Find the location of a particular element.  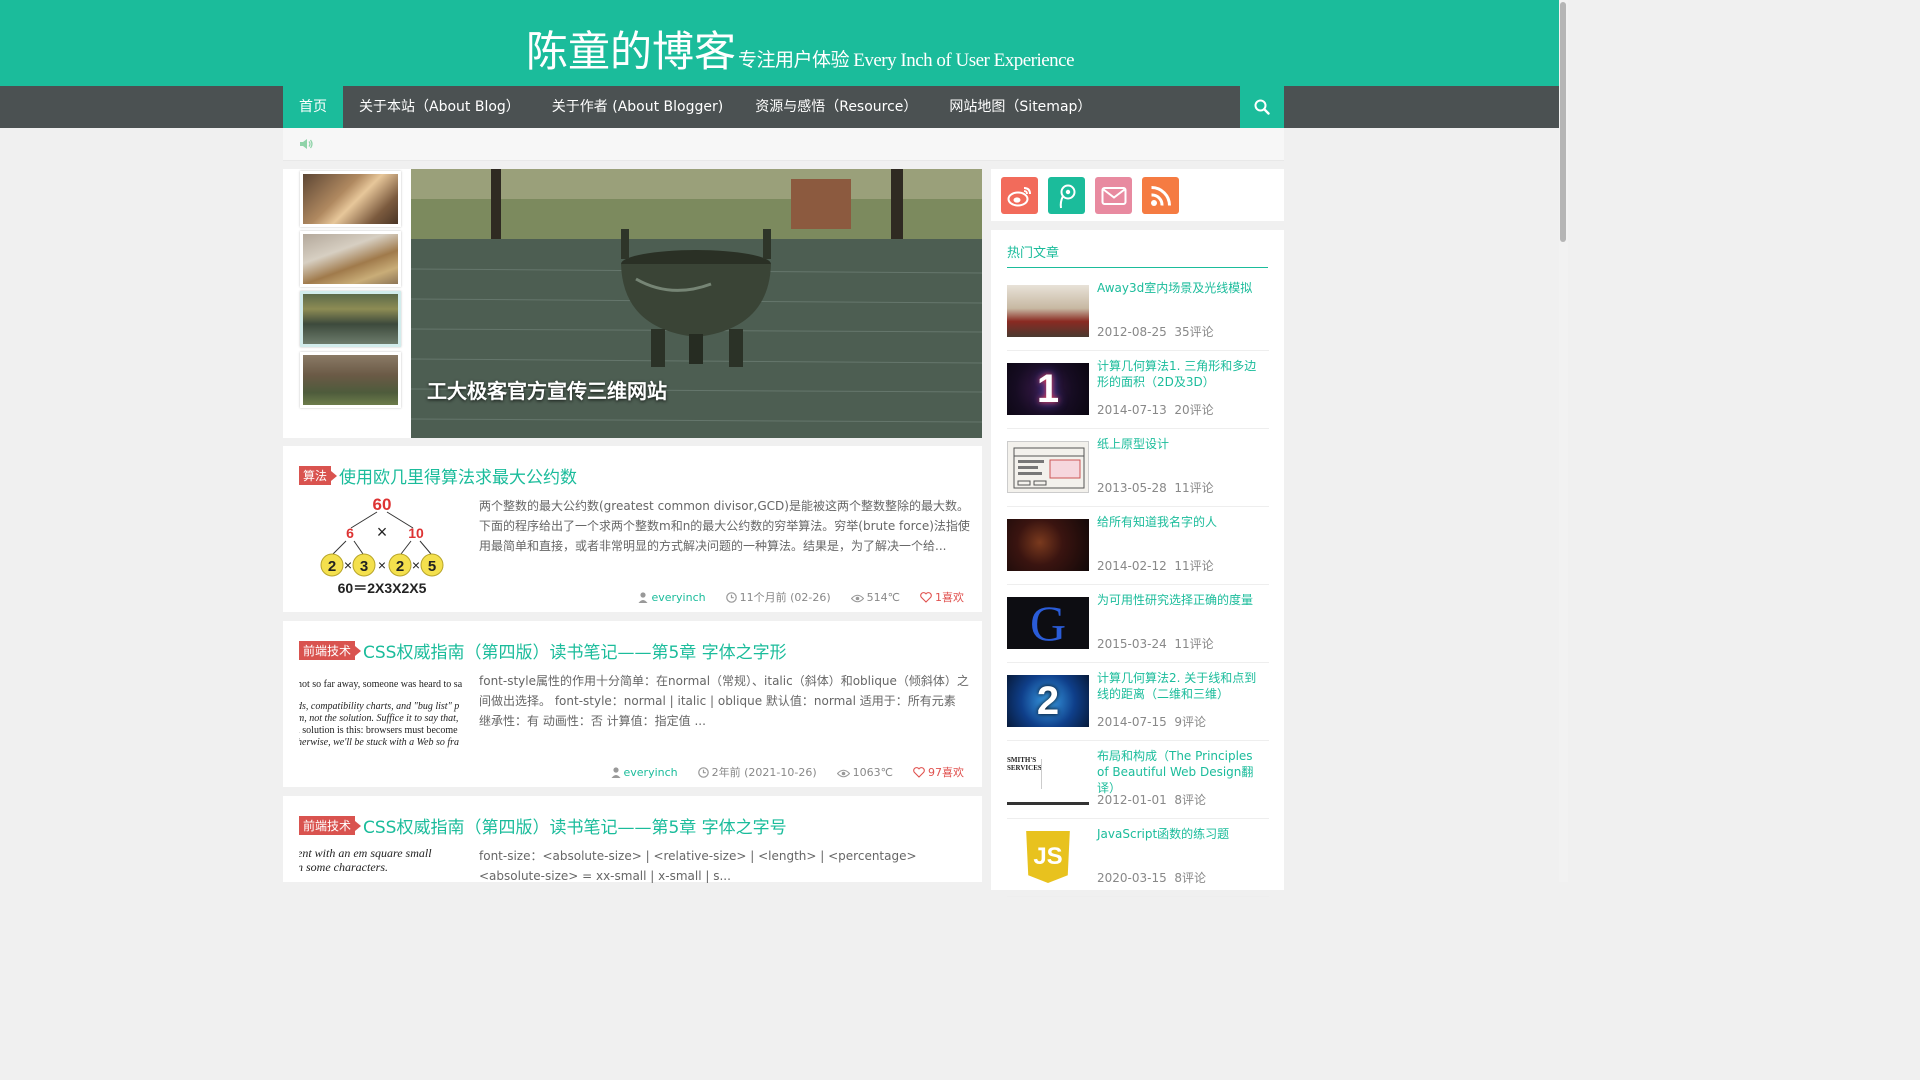

hot-thumbnail: 2 is located at coordinates (1048, 701).